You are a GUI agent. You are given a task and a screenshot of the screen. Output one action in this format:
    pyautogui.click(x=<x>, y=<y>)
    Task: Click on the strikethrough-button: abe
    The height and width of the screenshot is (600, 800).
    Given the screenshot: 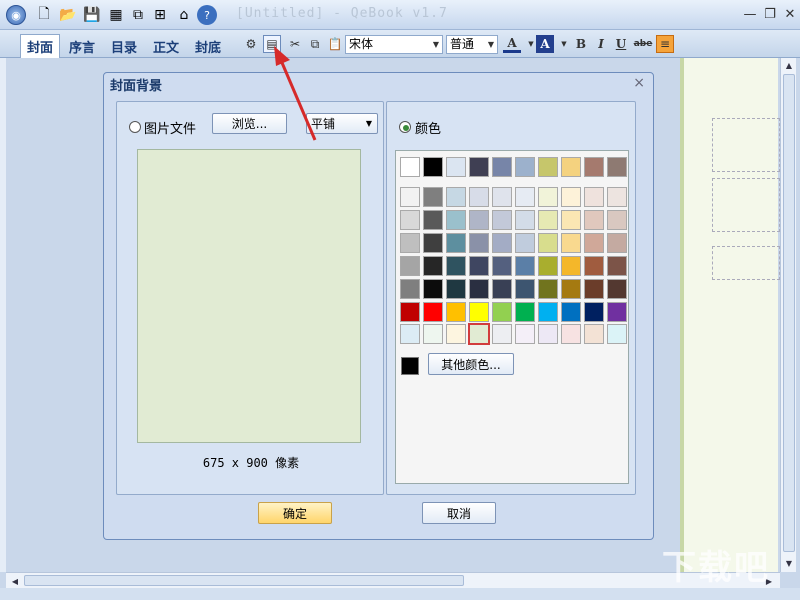 What is the action you would take?
    pyautogui.click(x=643, y=44)
    